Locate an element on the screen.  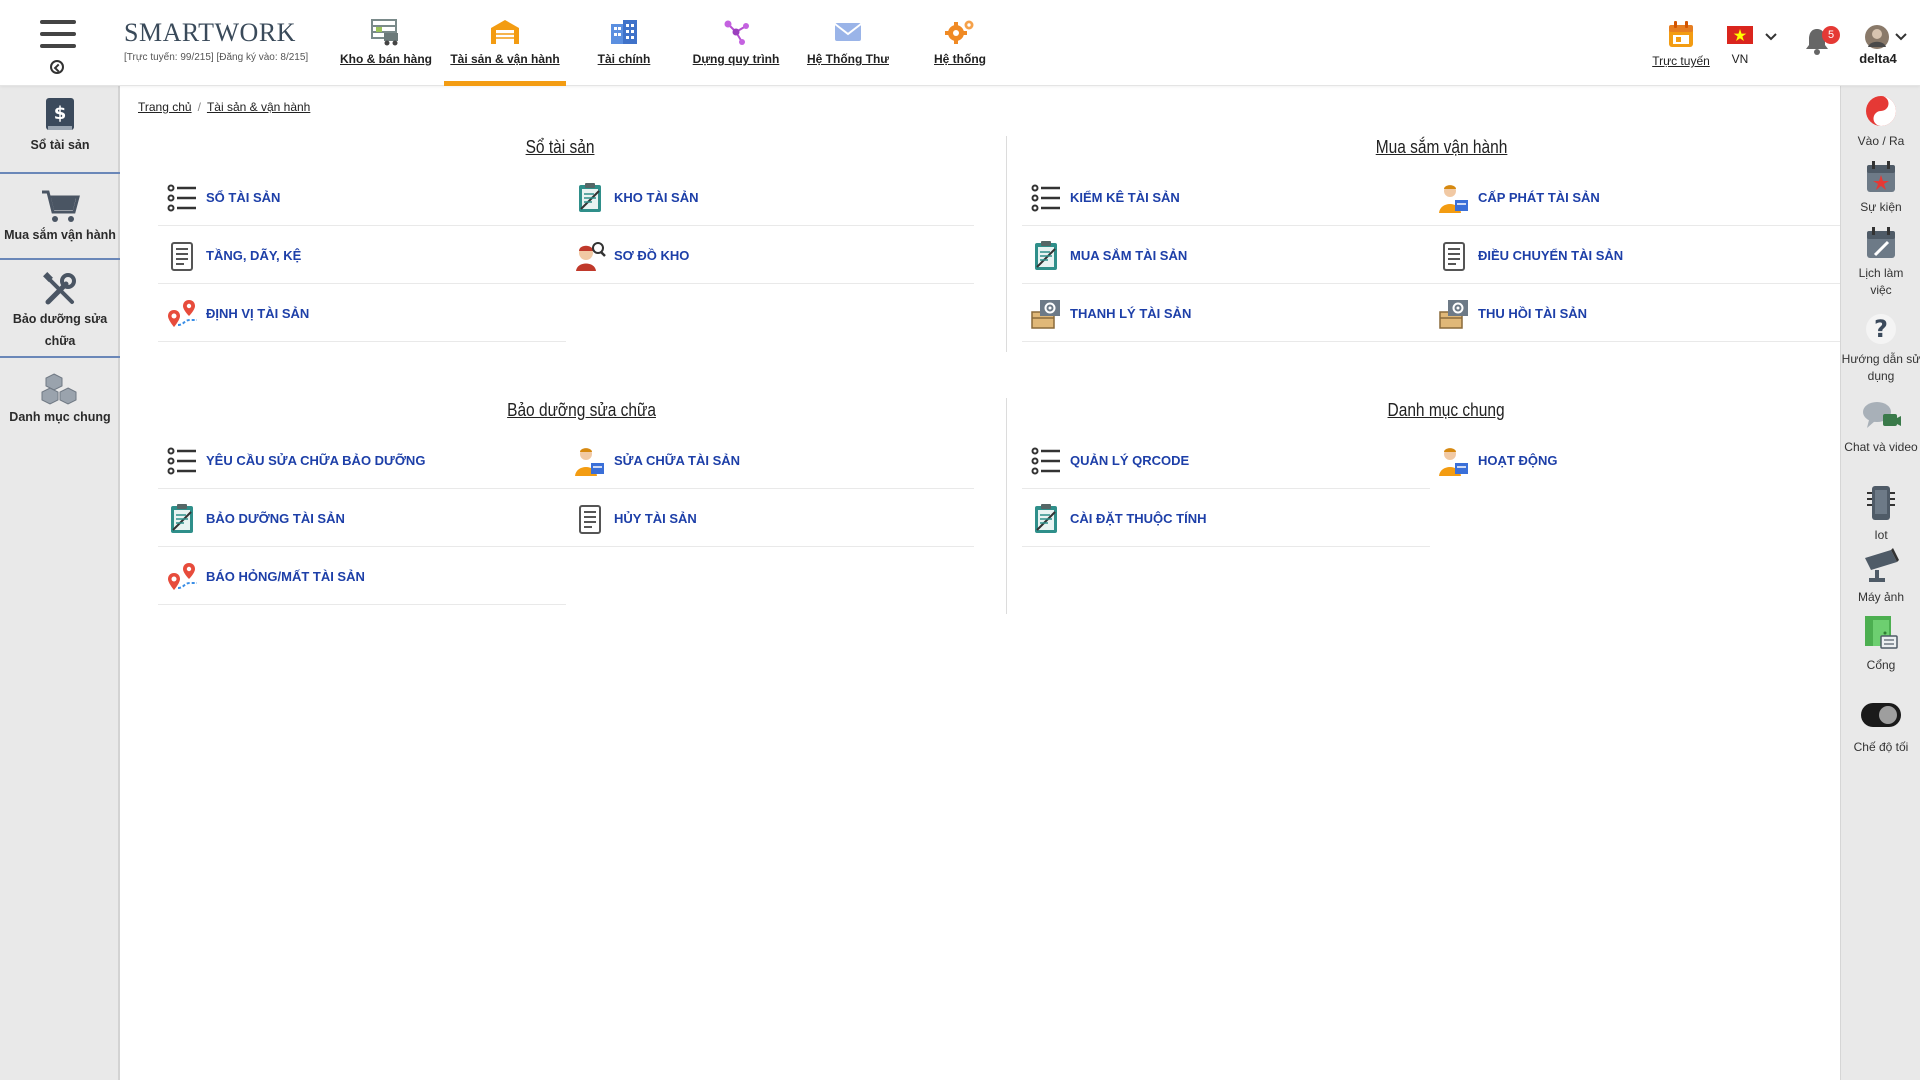
link-quan-ly-qrcode: QUẢN LÝ QRCODE is located at coordinates (1226, 460).